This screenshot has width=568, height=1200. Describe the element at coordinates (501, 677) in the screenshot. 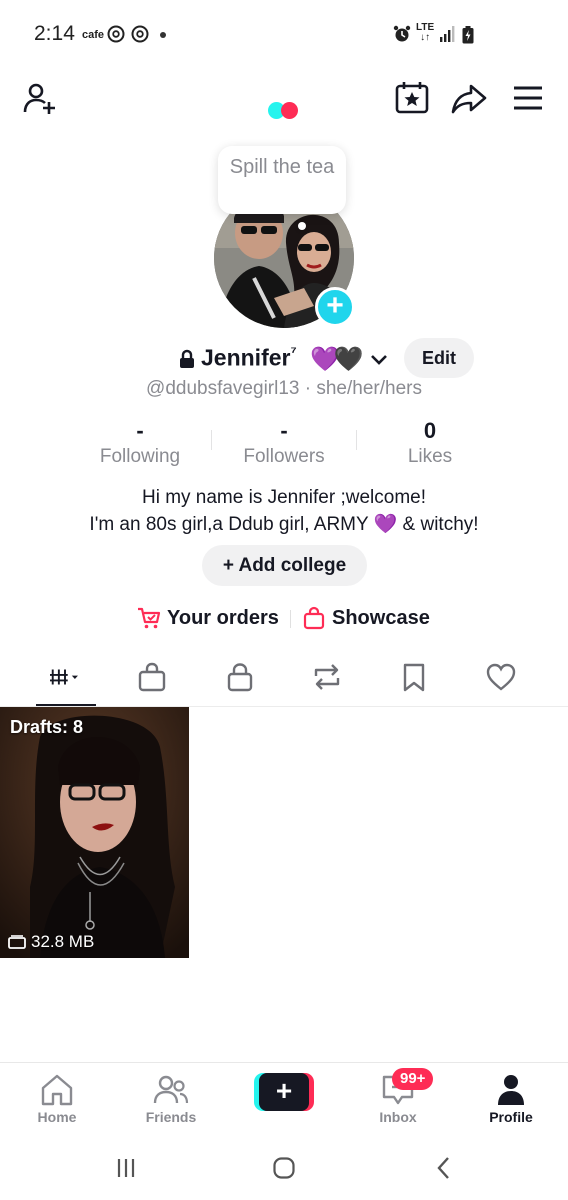

I see `liked-heart-icon` at that location.